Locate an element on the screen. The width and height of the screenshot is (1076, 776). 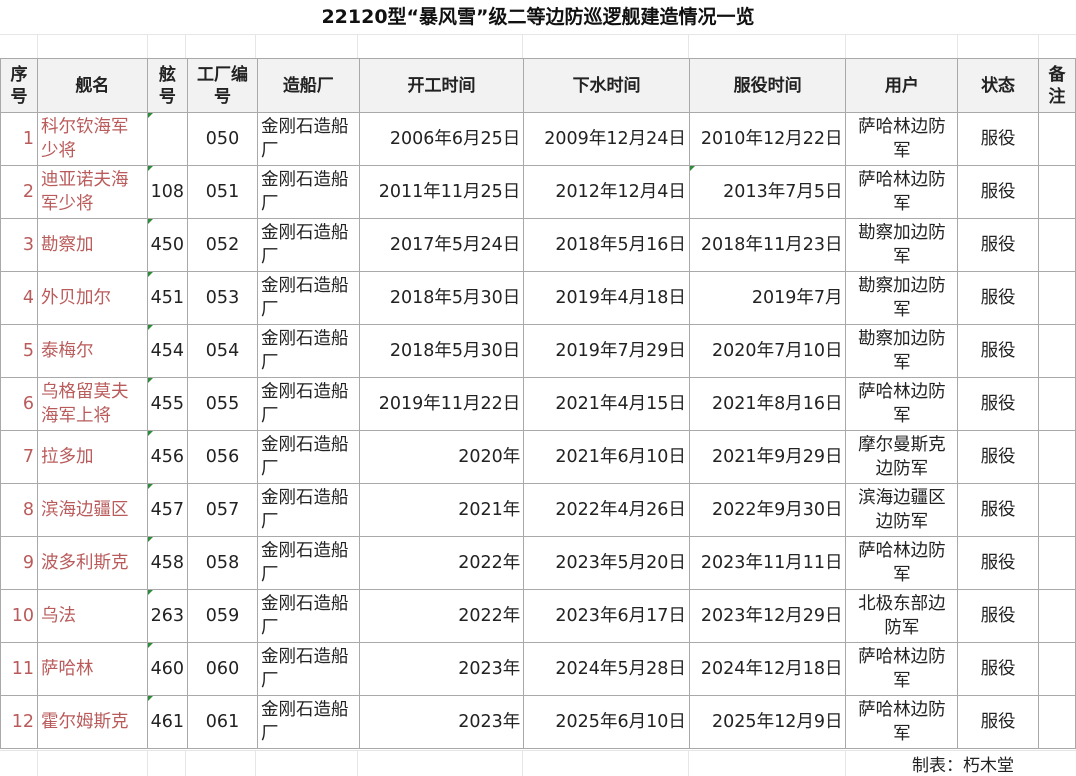
col-header-ship-name: 舰名 is located at coordinates (92, 85).